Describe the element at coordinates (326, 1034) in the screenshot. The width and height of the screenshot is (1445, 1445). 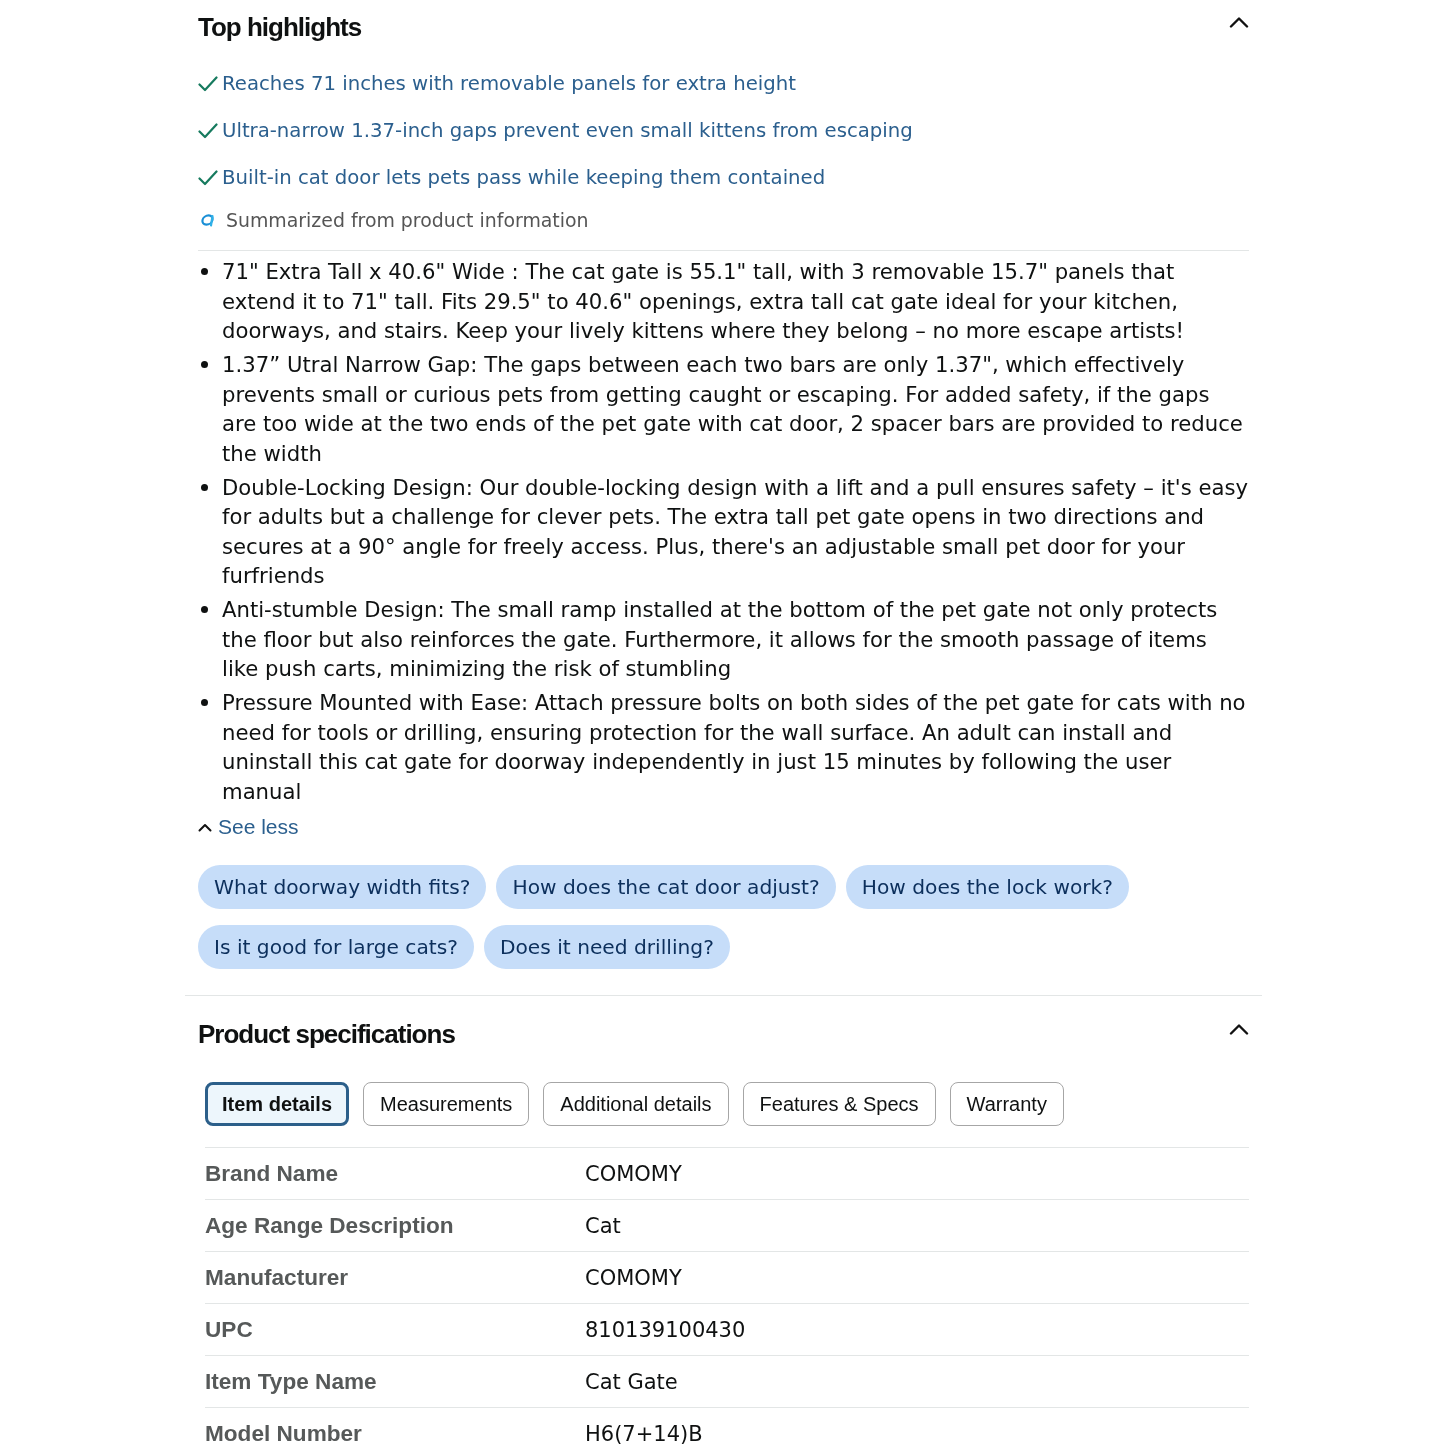
I see `section-title: Product specifications` at that location.